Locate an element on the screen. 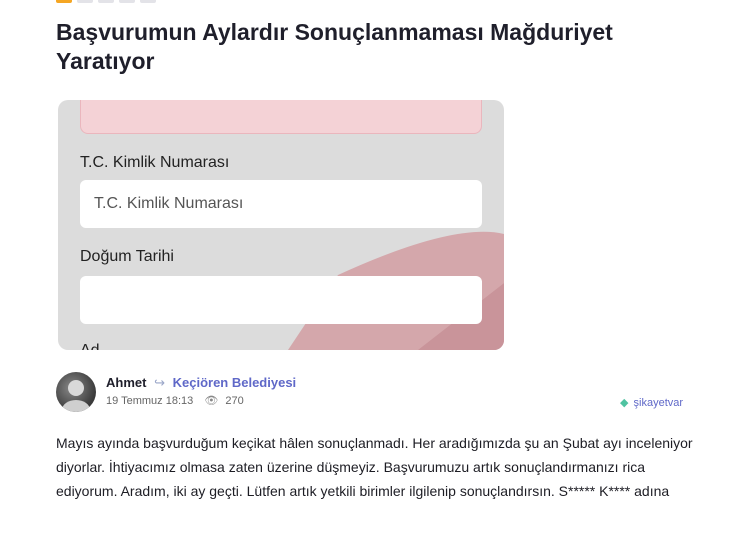  birthdate-input is located at coordinates (281, 300).